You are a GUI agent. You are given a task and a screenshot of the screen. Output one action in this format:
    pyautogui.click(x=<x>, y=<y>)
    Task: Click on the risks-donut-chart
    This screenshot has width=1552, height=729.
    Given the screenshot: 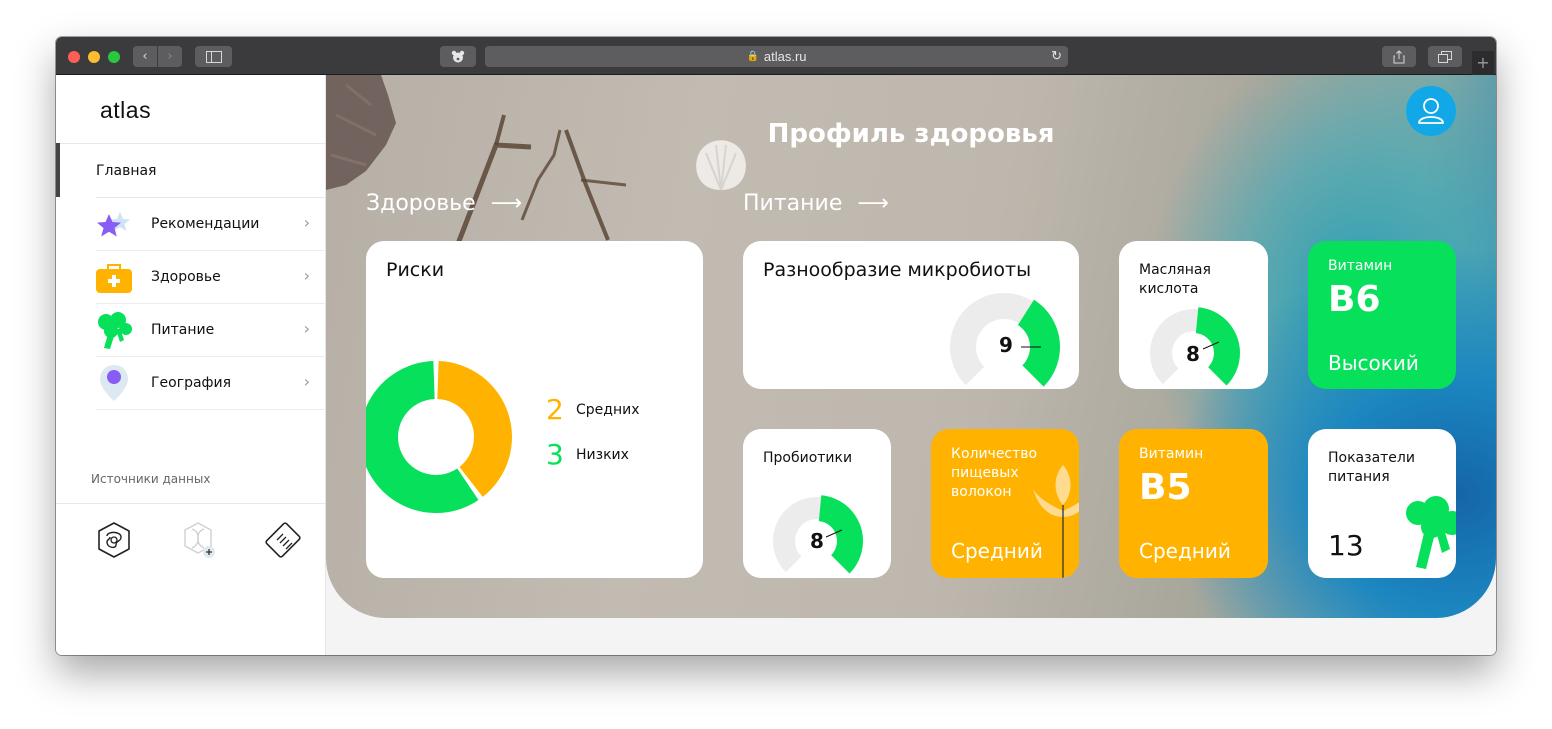 What is the action you would take?
    pyautogui.click(x=439, y=437)
    